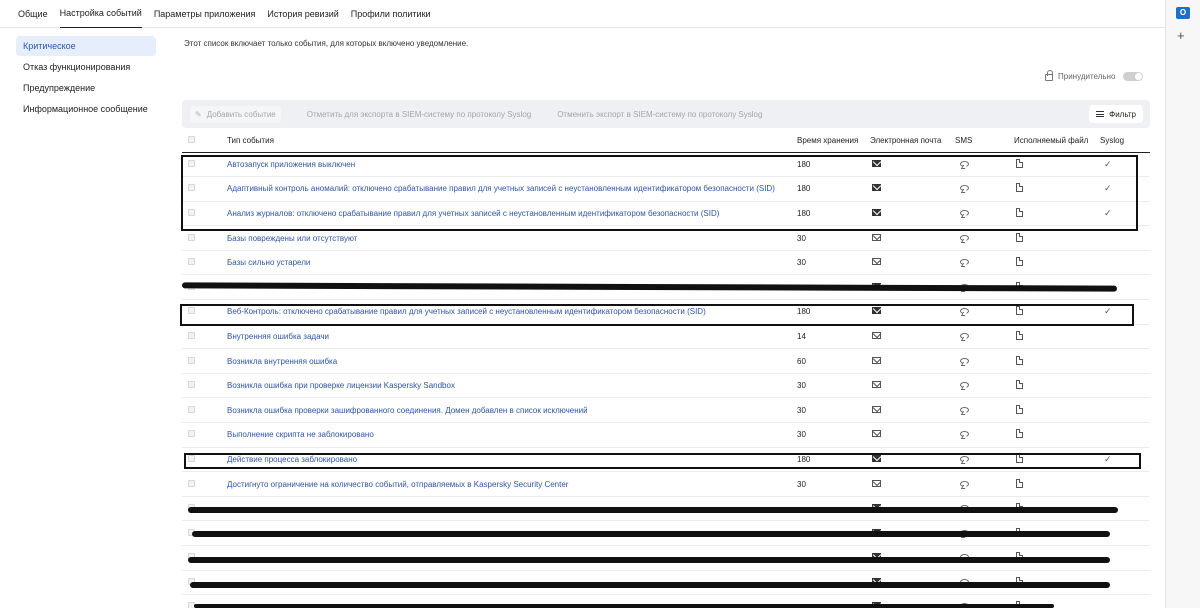 This screenshot has width=1200, height=608. I want to click on table-row: Базы повреждены или отсутствуют 30, so click(666, 238).